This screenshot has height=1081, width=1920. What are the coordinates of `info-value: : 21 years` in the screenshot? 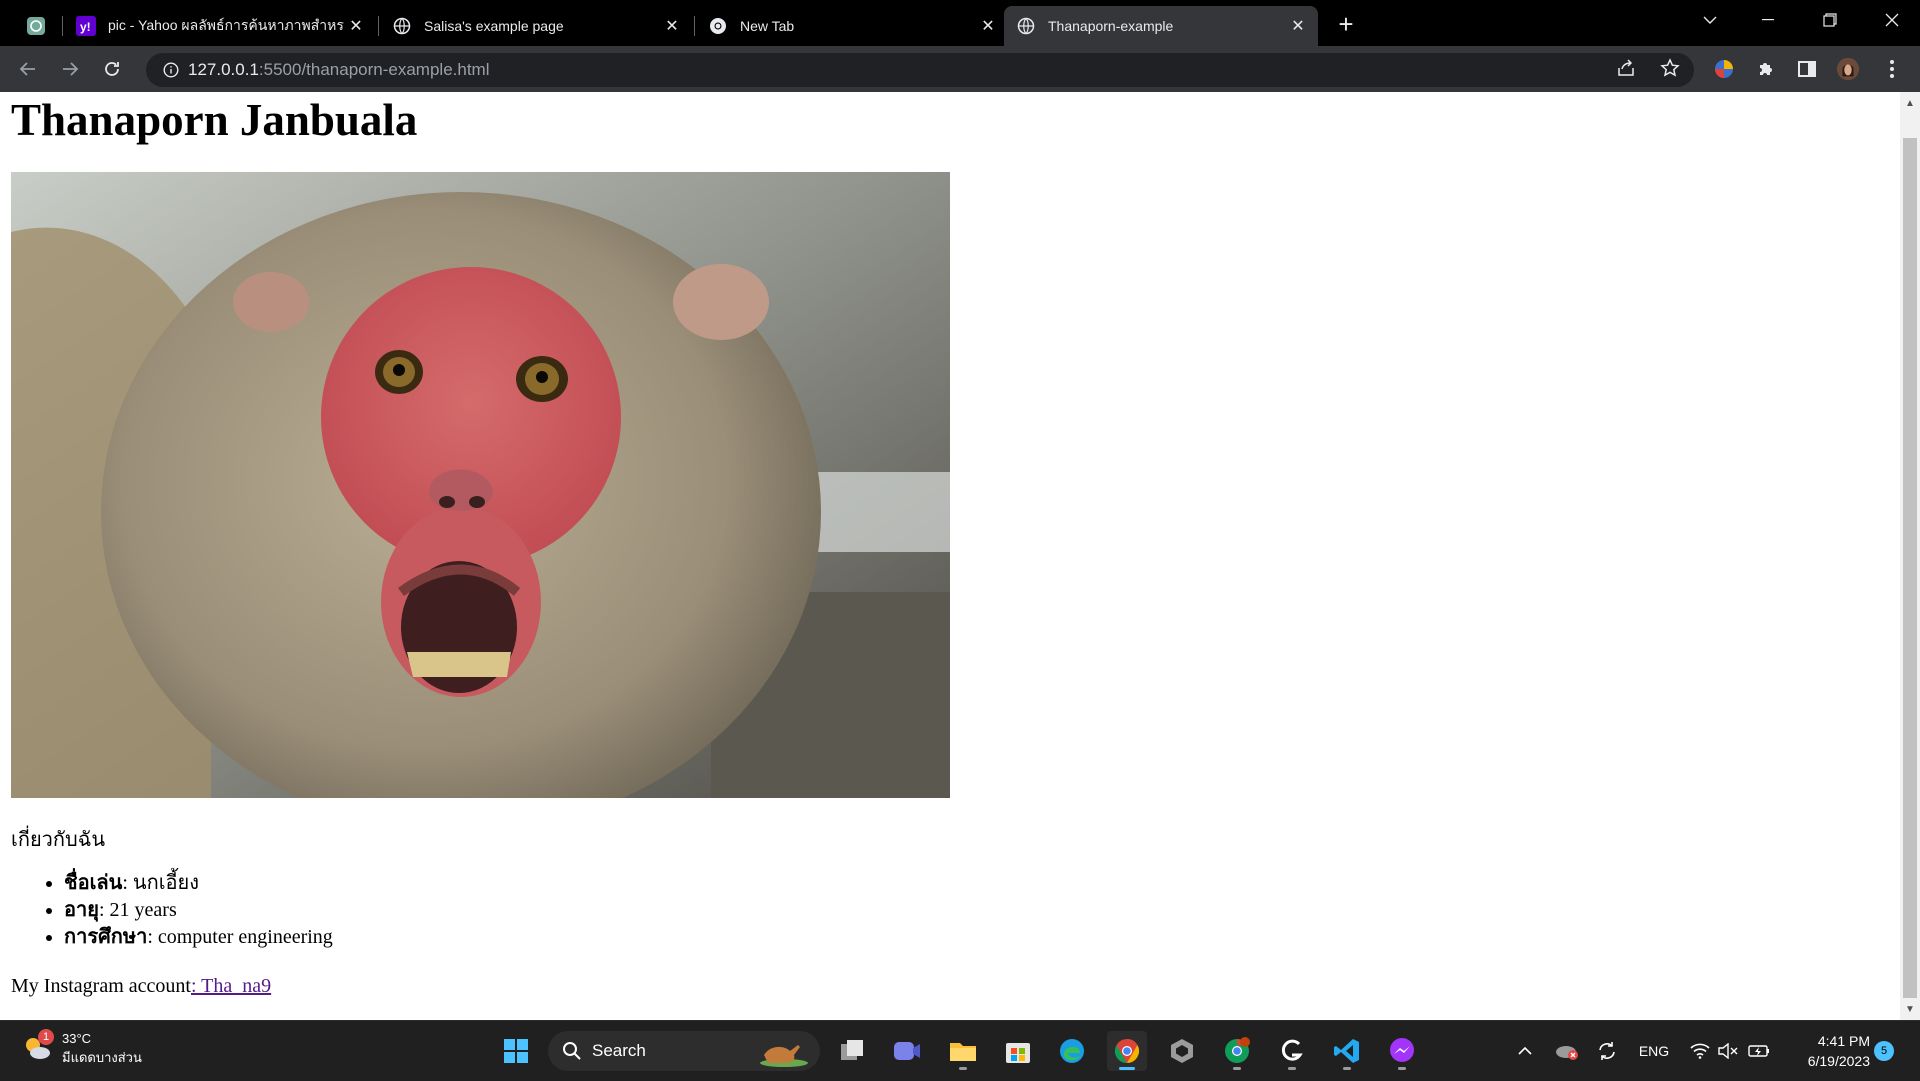 It's located at (137, 910).